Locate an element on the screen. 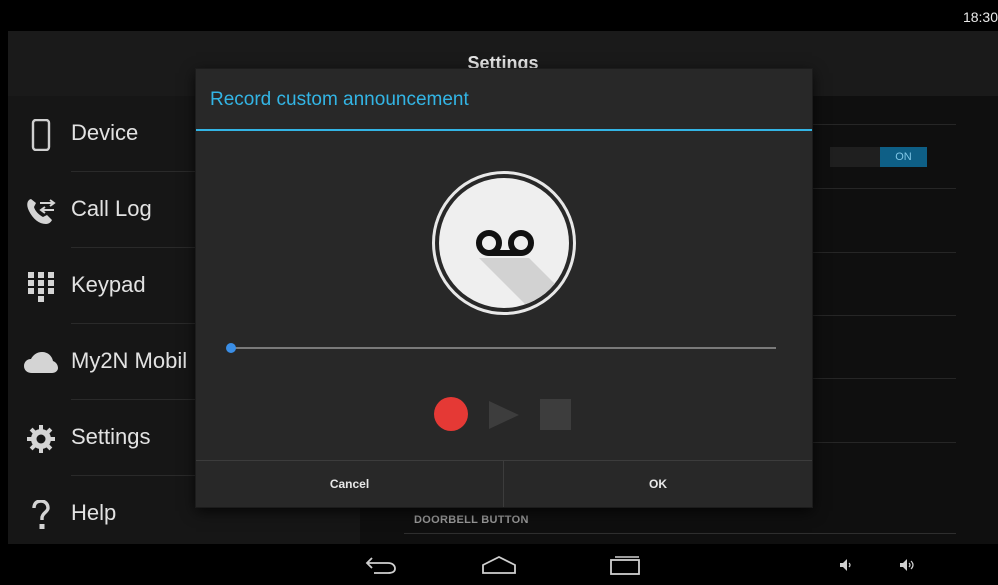 Image resolution: width=998 pixels, height=585 pixels. status-bar is located at coordinates (499, 4).